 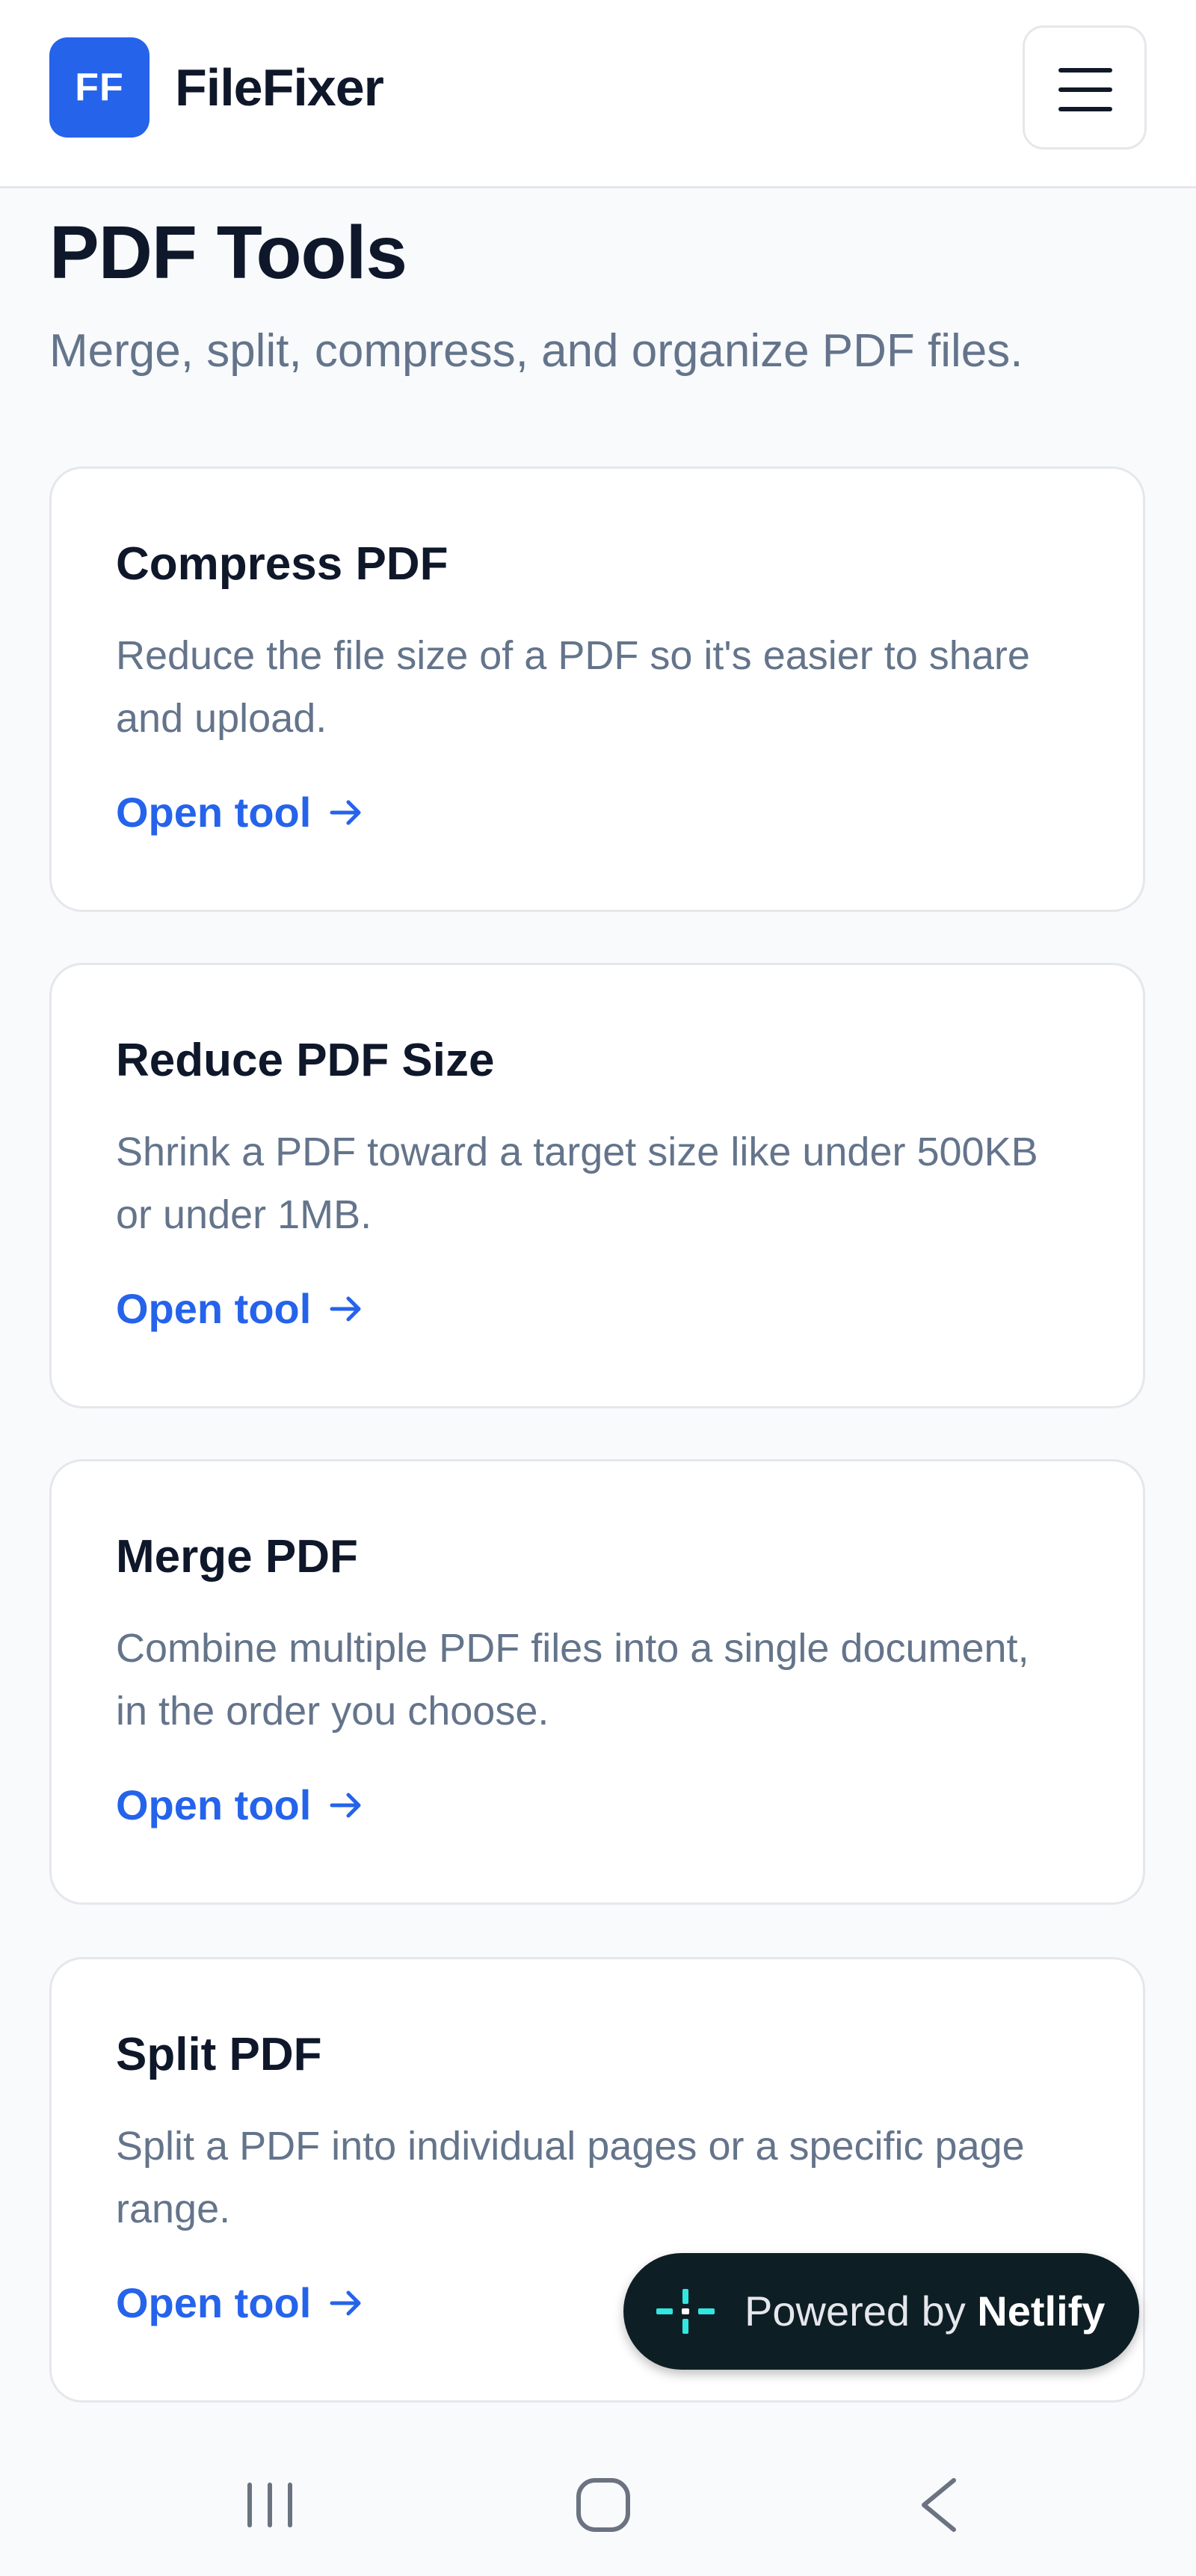 What do you see at coordinates (856, 2311) in the screenshot?
I see `badge-prefix: Powered by` at bounding box center [856, 2311].